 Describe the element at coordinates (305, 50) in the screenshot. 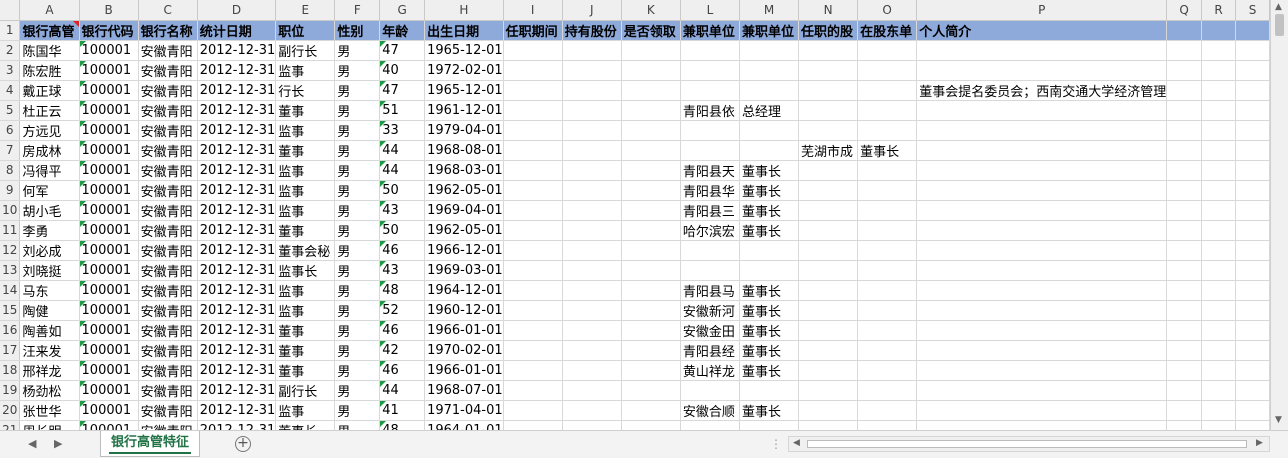

I see `cell: 副行长` at that location.